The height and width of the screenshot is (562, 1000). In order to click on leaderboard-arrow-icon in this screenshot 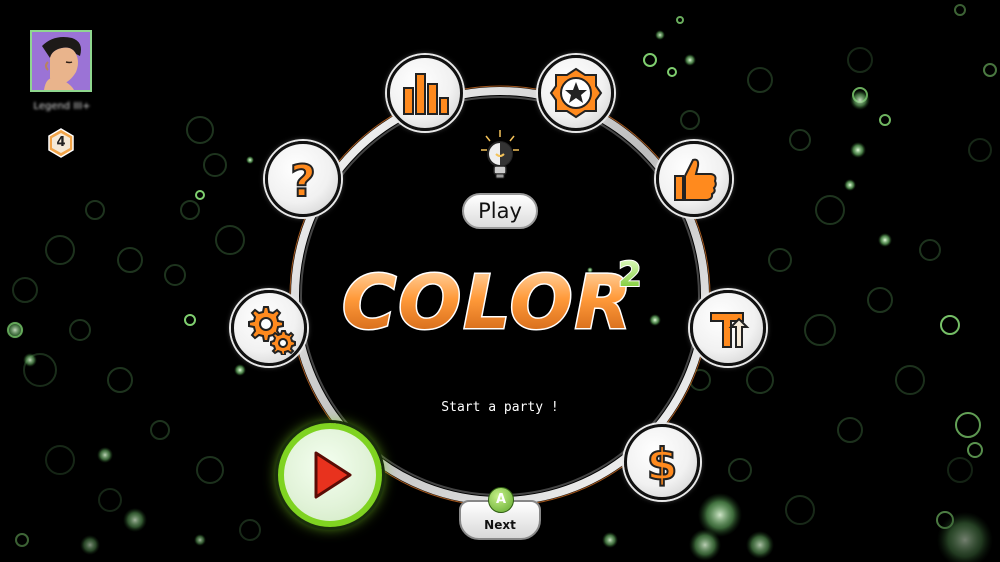, I will do `click(730, 330)`.